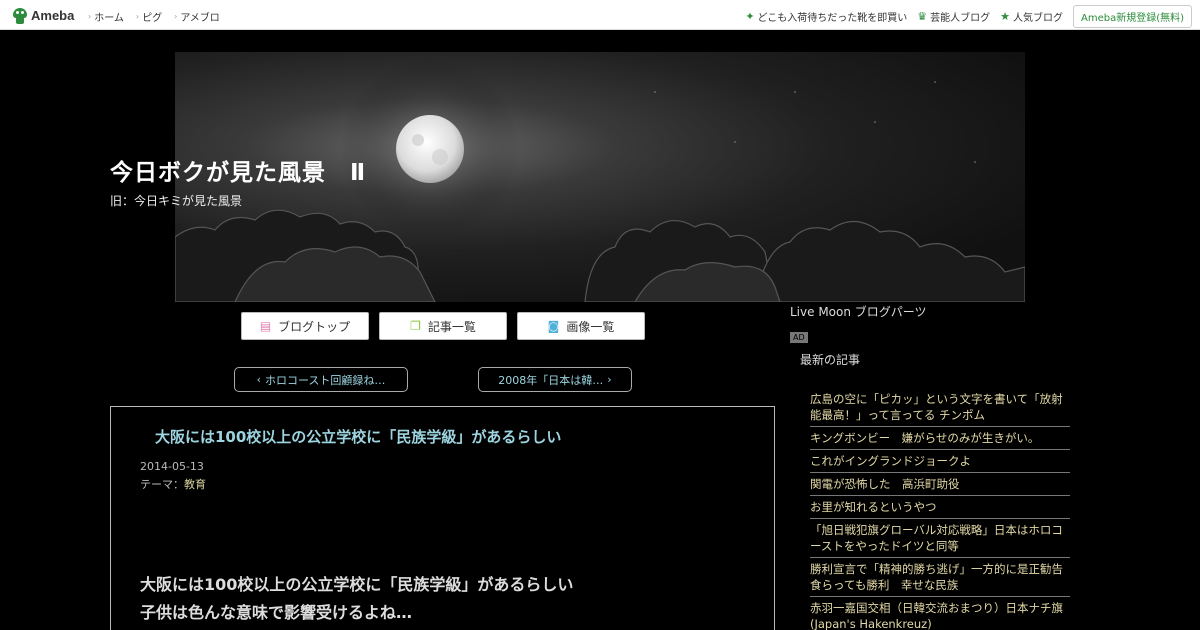  I want to click on ad-badge: AD, so click(799, 337).